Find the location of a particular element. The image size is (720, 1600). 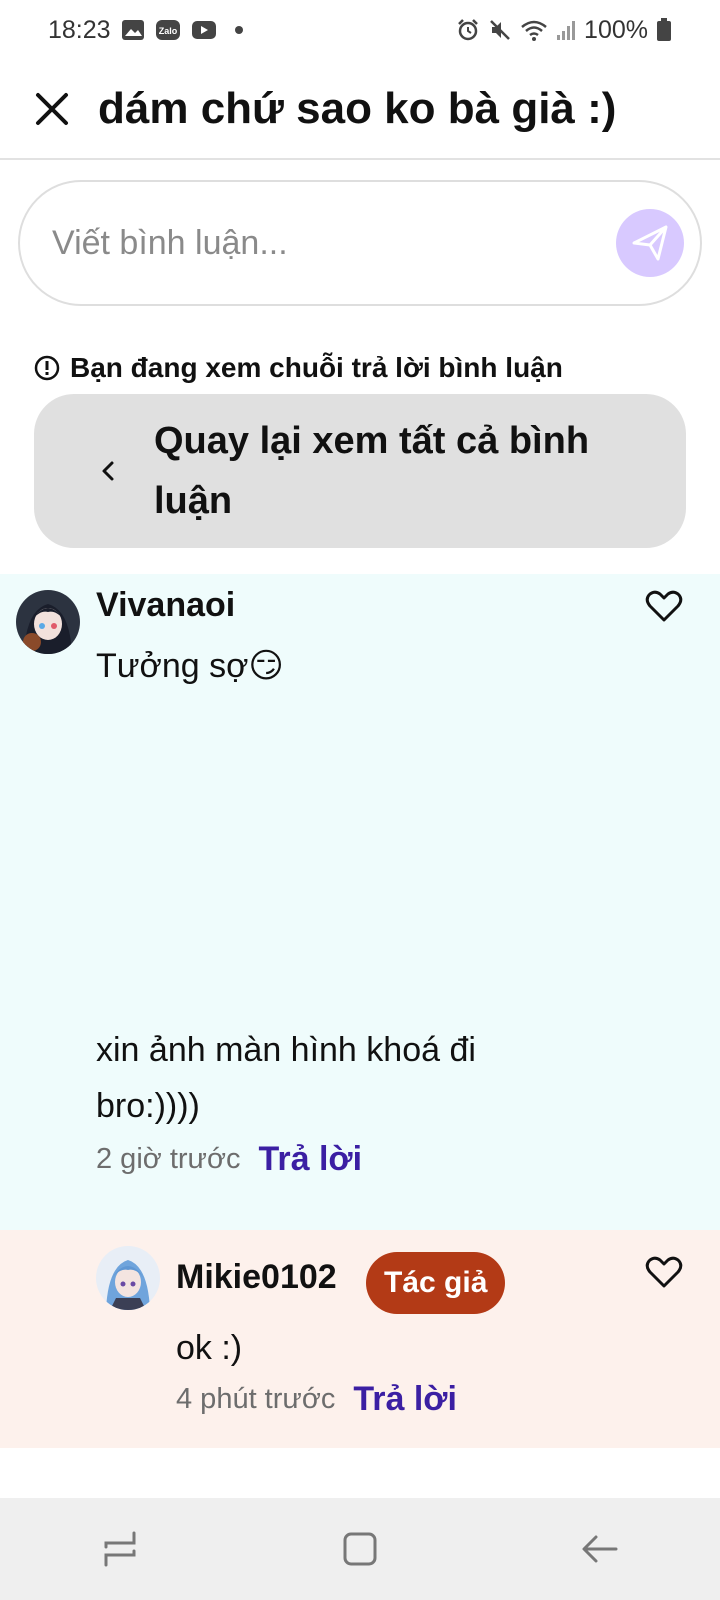

comment-username: Vivanaoi is located at coordinates (165, 605).